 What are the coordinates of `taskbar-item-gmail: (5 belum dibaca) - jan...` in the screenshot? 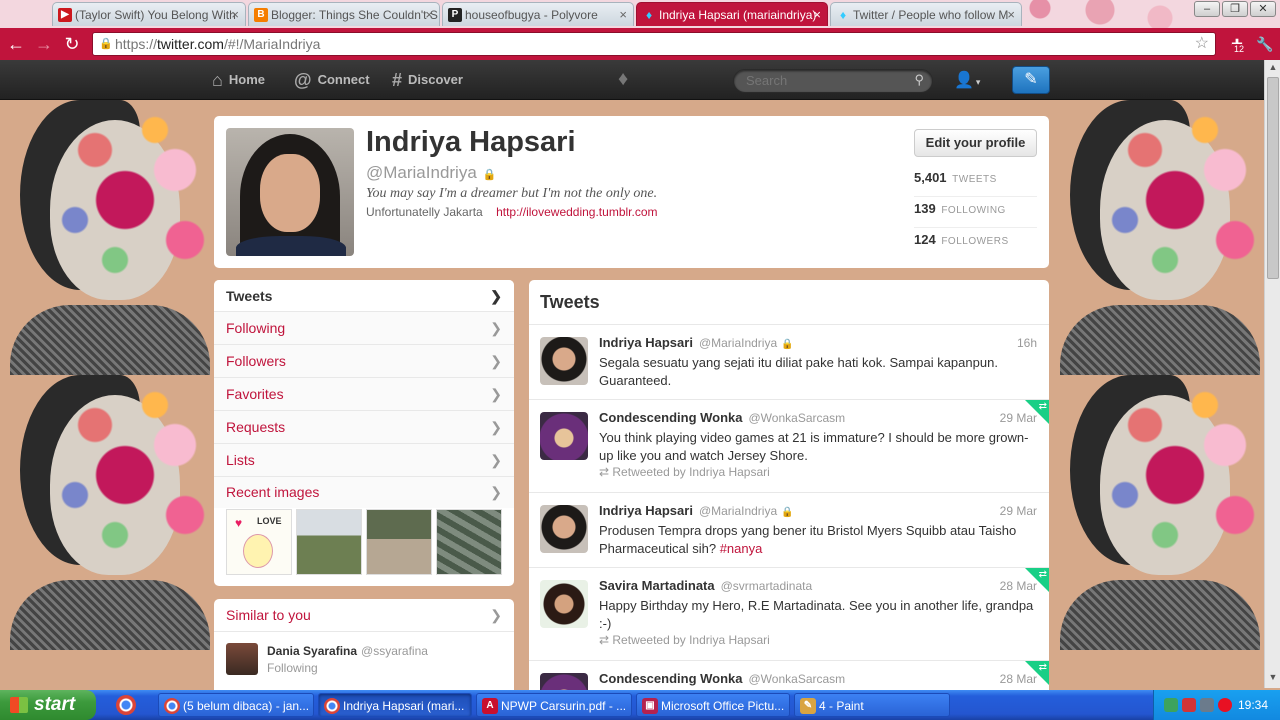 It's located at (236, 705).